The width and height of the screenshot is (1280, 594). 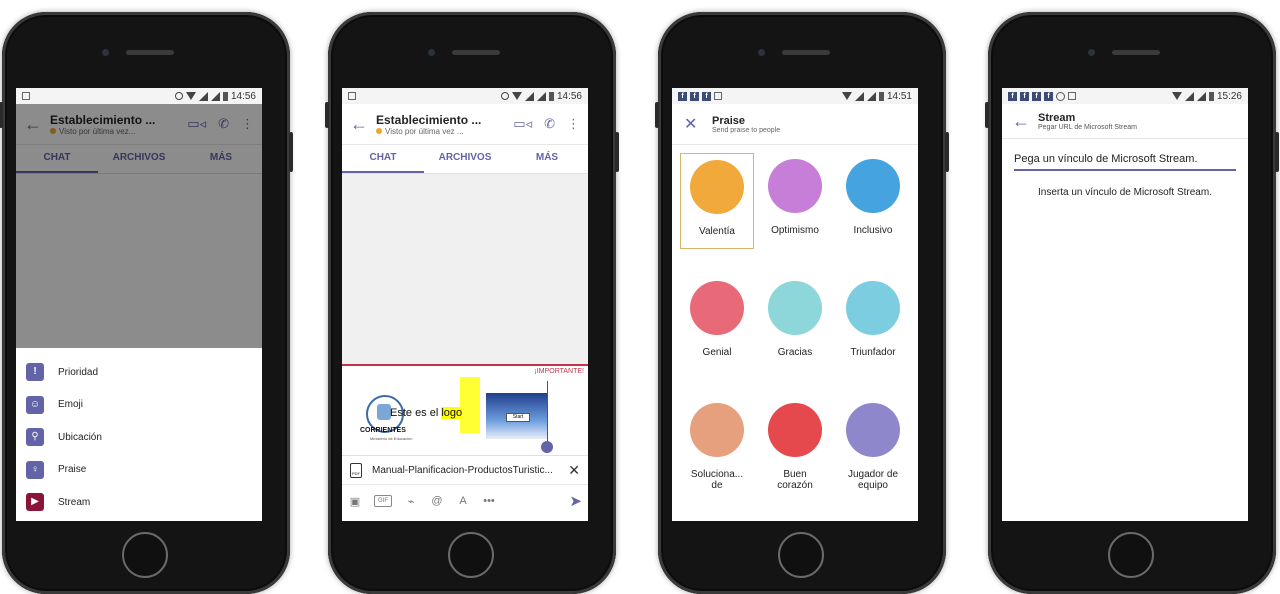 I want to click on compose-text: Este es el logo, so click(x=426, y=413).